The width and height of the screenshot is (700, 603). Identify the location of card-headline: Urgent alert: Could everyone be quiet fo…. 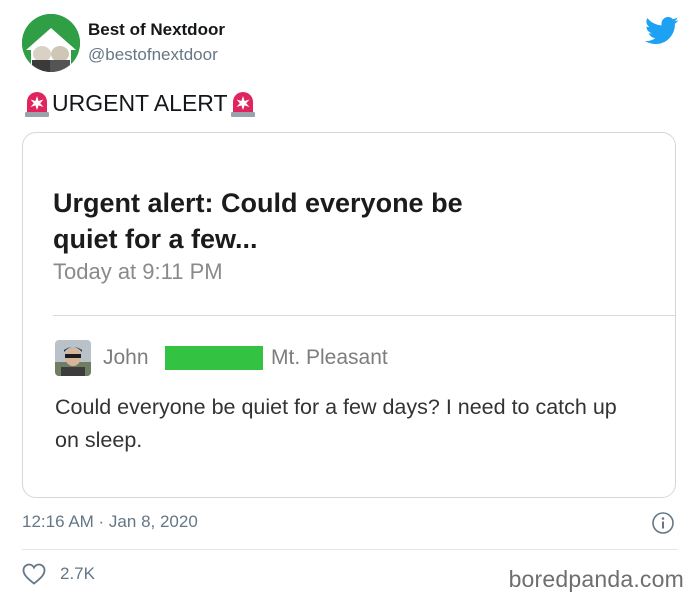
(258, 221).